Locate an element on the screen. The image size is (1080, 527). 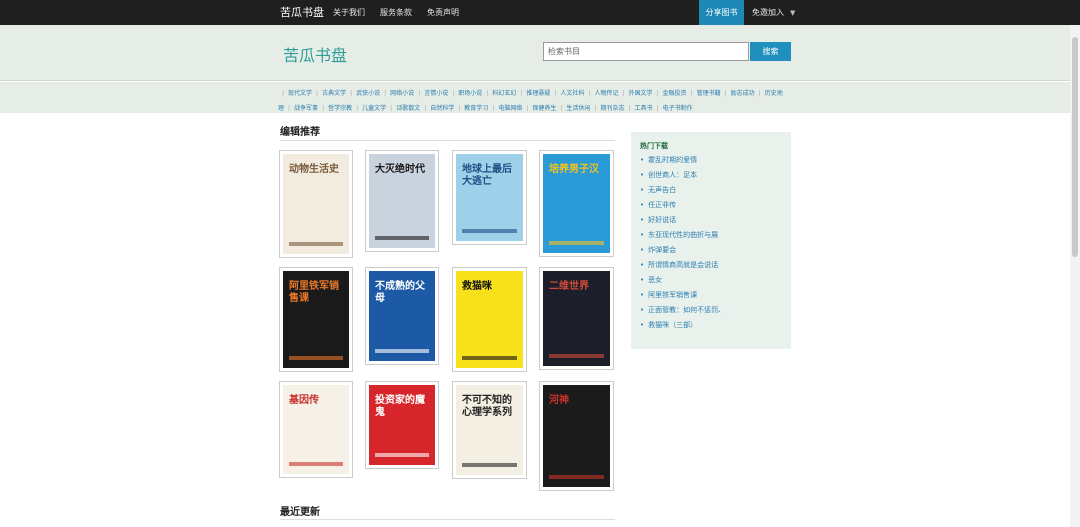
category-link: 人文社科 is located at coordinates (572, 93).